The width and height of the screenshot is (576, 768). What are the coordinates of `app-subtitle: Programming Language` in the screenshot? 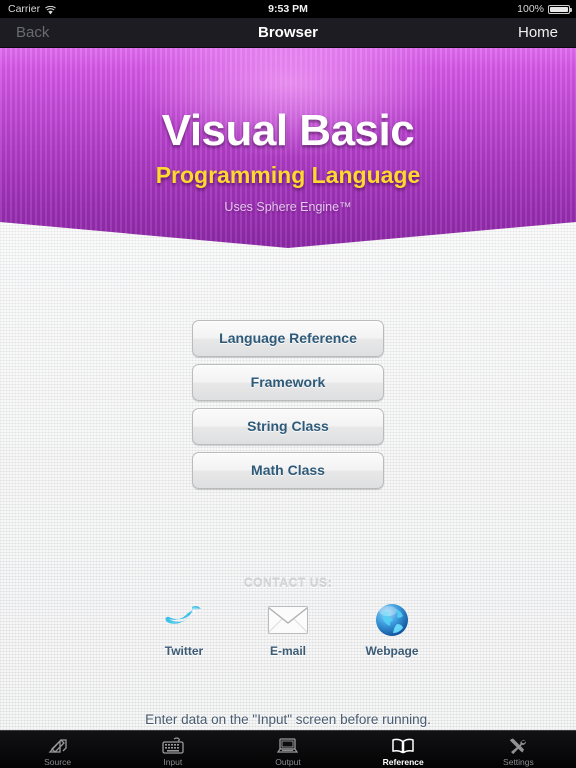 It's located at (288, 175).